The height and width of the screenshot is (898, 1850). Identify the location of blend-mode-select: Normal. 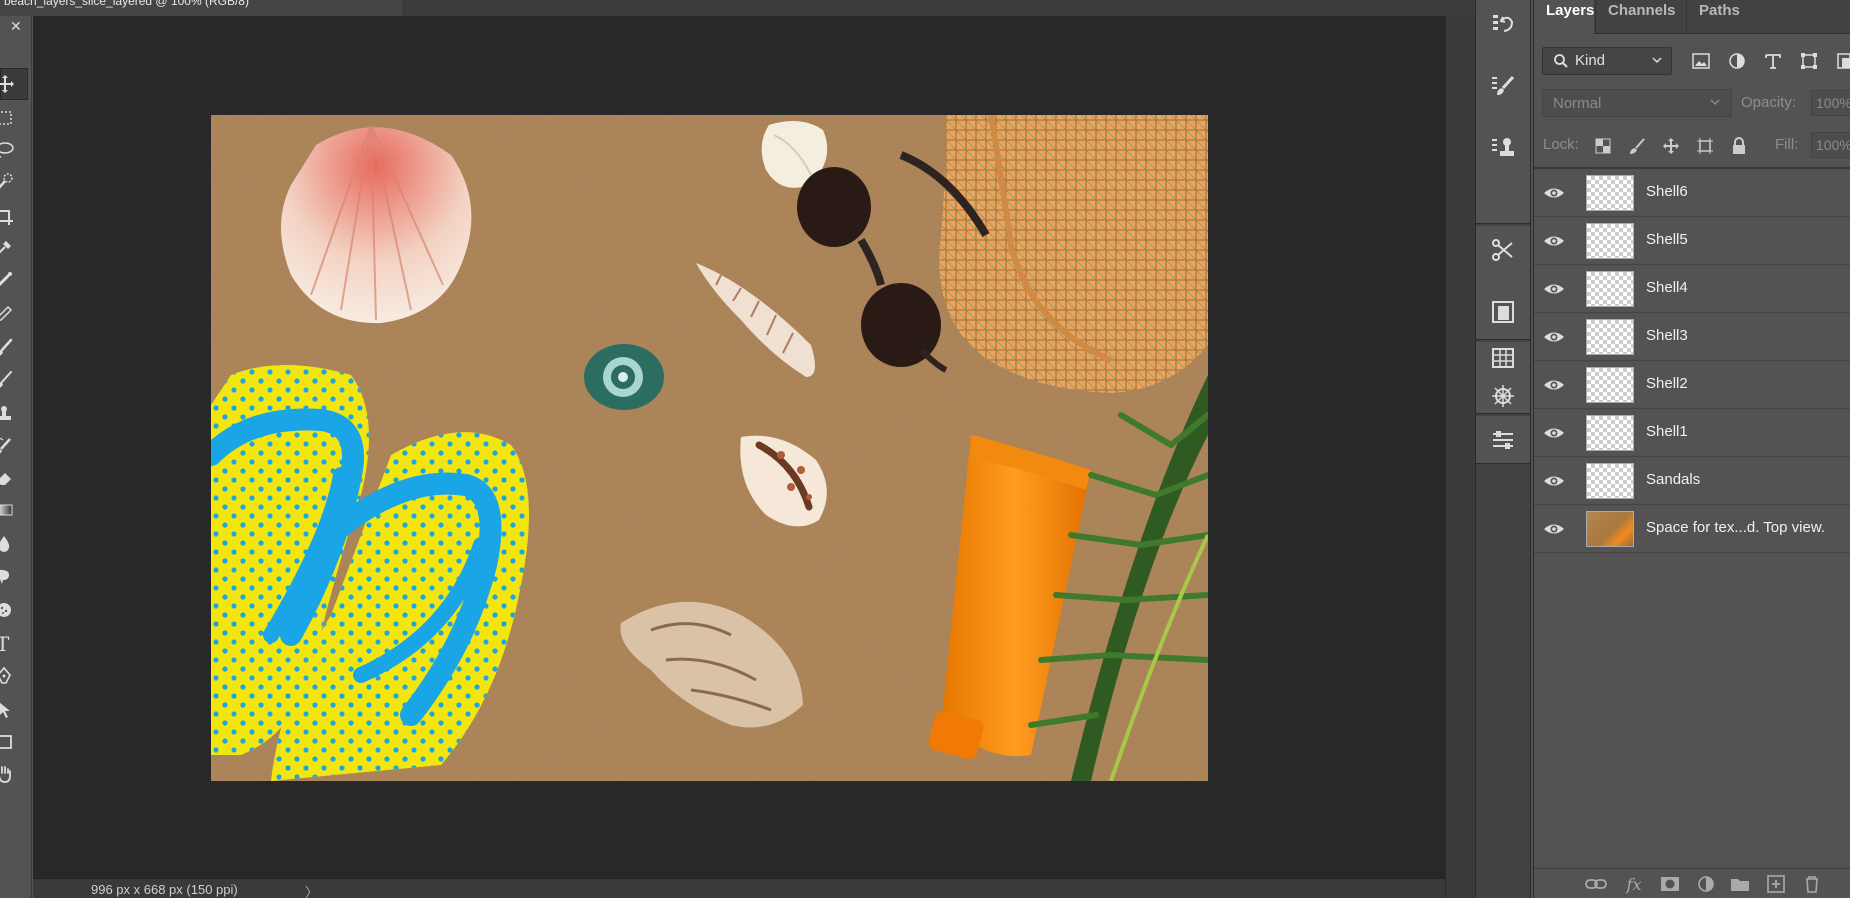
(1637, 103).